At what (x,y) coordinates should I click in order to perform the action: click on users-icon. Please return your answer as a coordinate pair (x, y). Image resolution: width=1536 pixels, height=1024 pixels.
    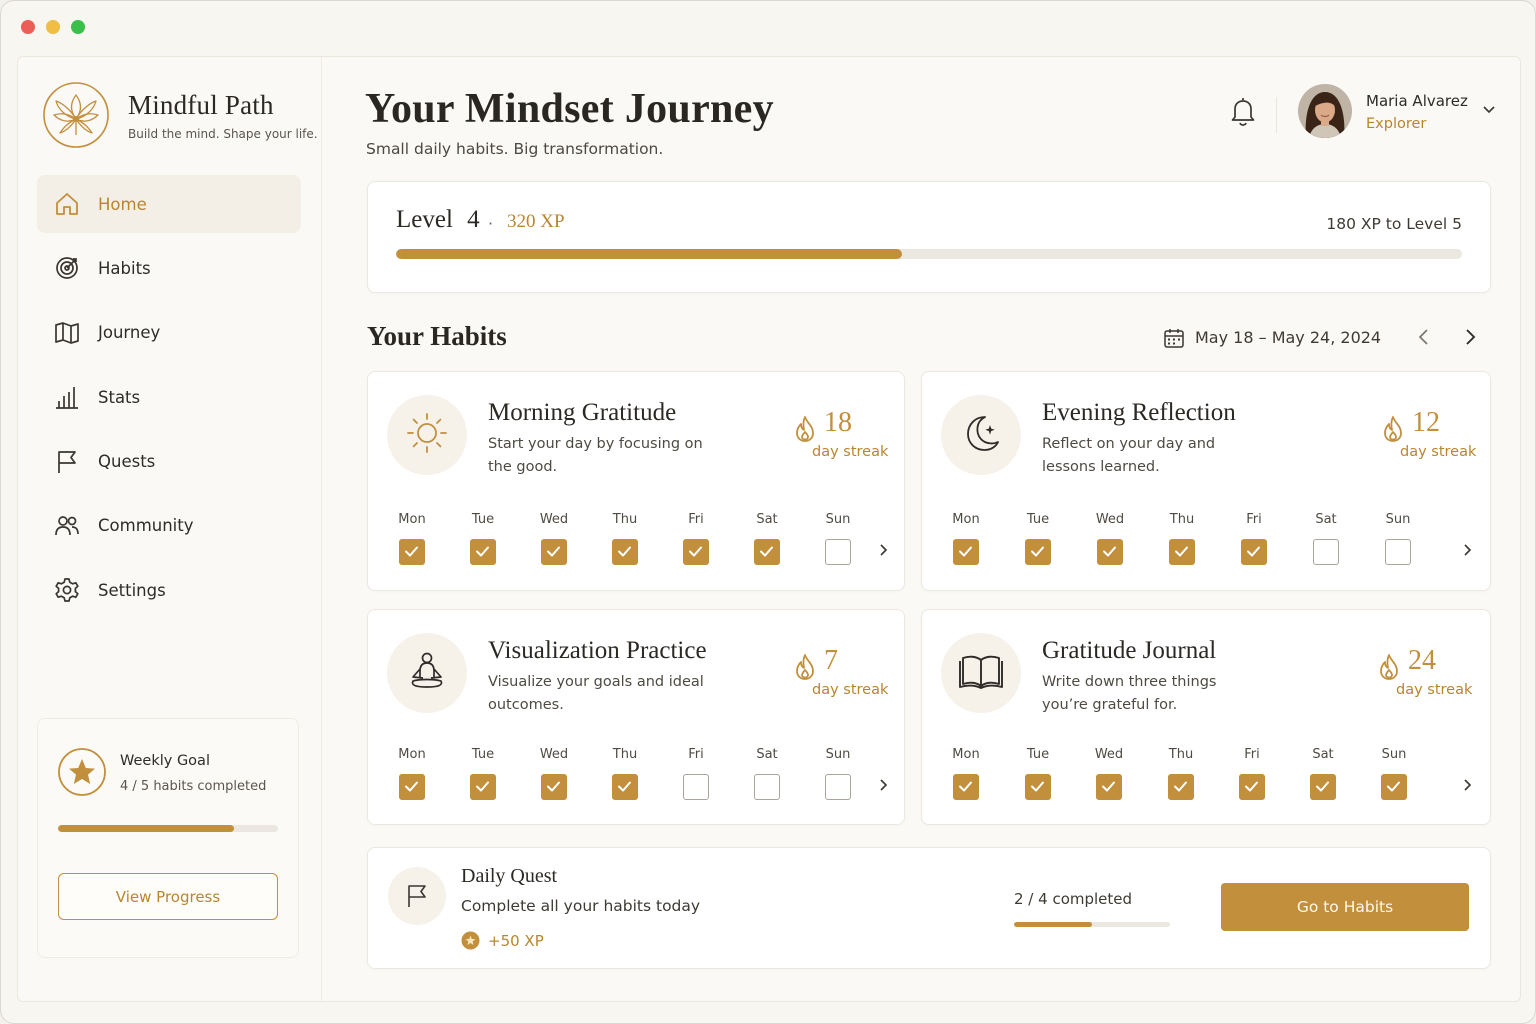
    Looking at the image, I should click on (67, 526).